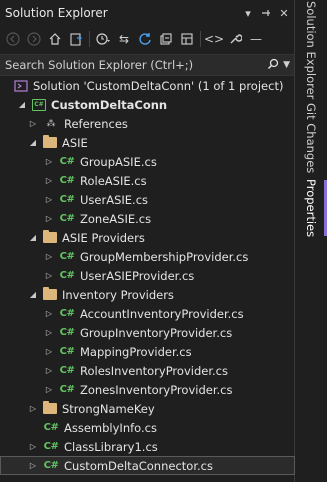  Describe the element at coordinates (110, 427) in the screenshot. I see `tree-item-label: AssemblyInfo.cs` at that location.